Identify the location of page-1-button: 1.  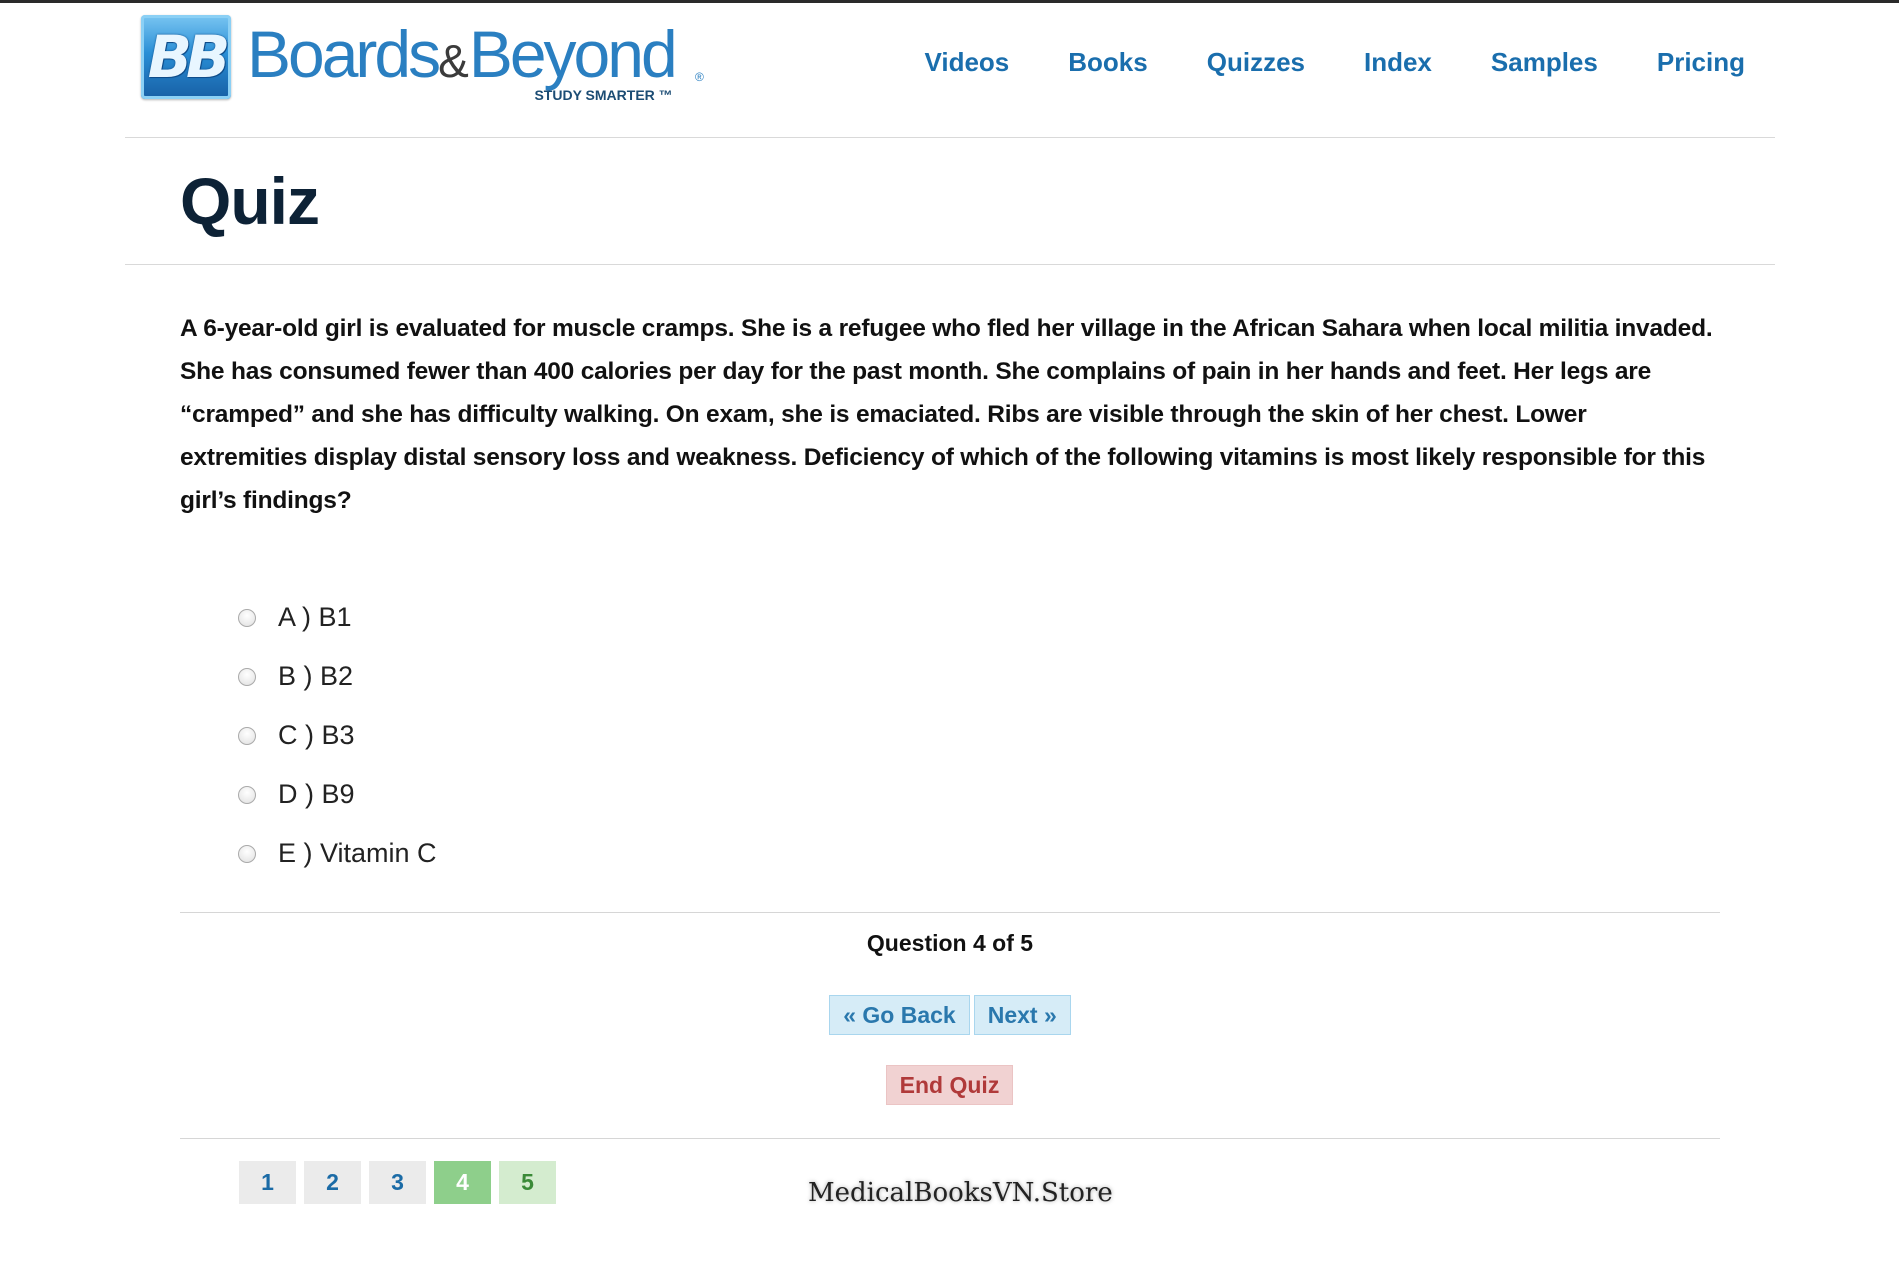
(267, 1182).